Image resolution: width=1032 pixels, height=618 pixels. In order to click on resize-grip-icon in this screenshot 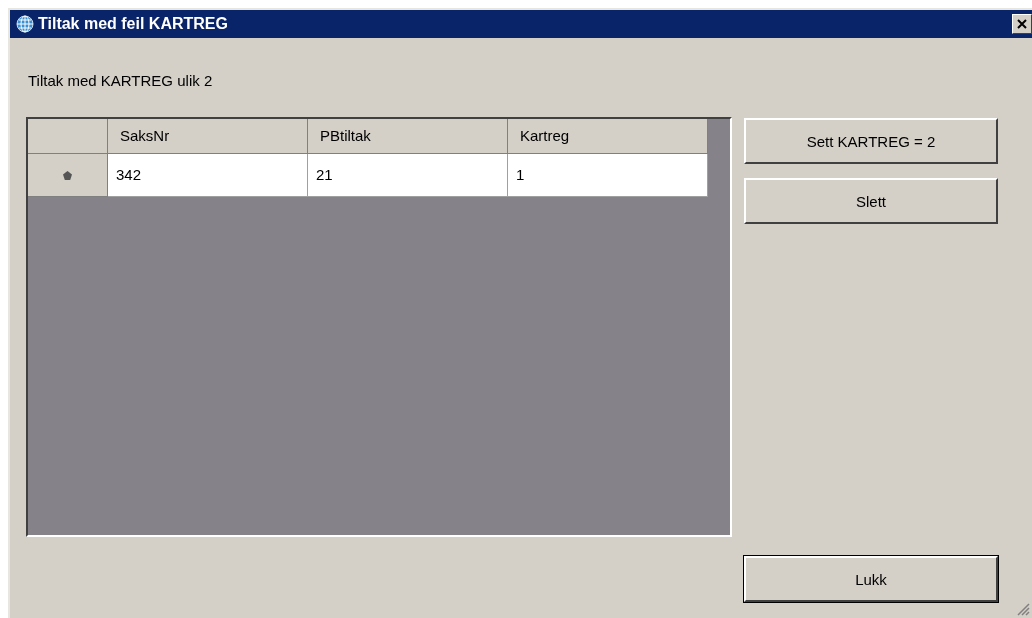, I will do `click(1023, 609)`.